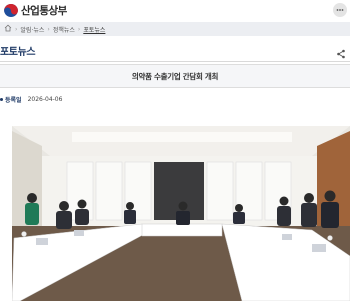 This screenshot has width=350, height=301. Describe the element at coordinates (18, 52) in the screenshot. I see `page-title: 포토뉴스` at that location.